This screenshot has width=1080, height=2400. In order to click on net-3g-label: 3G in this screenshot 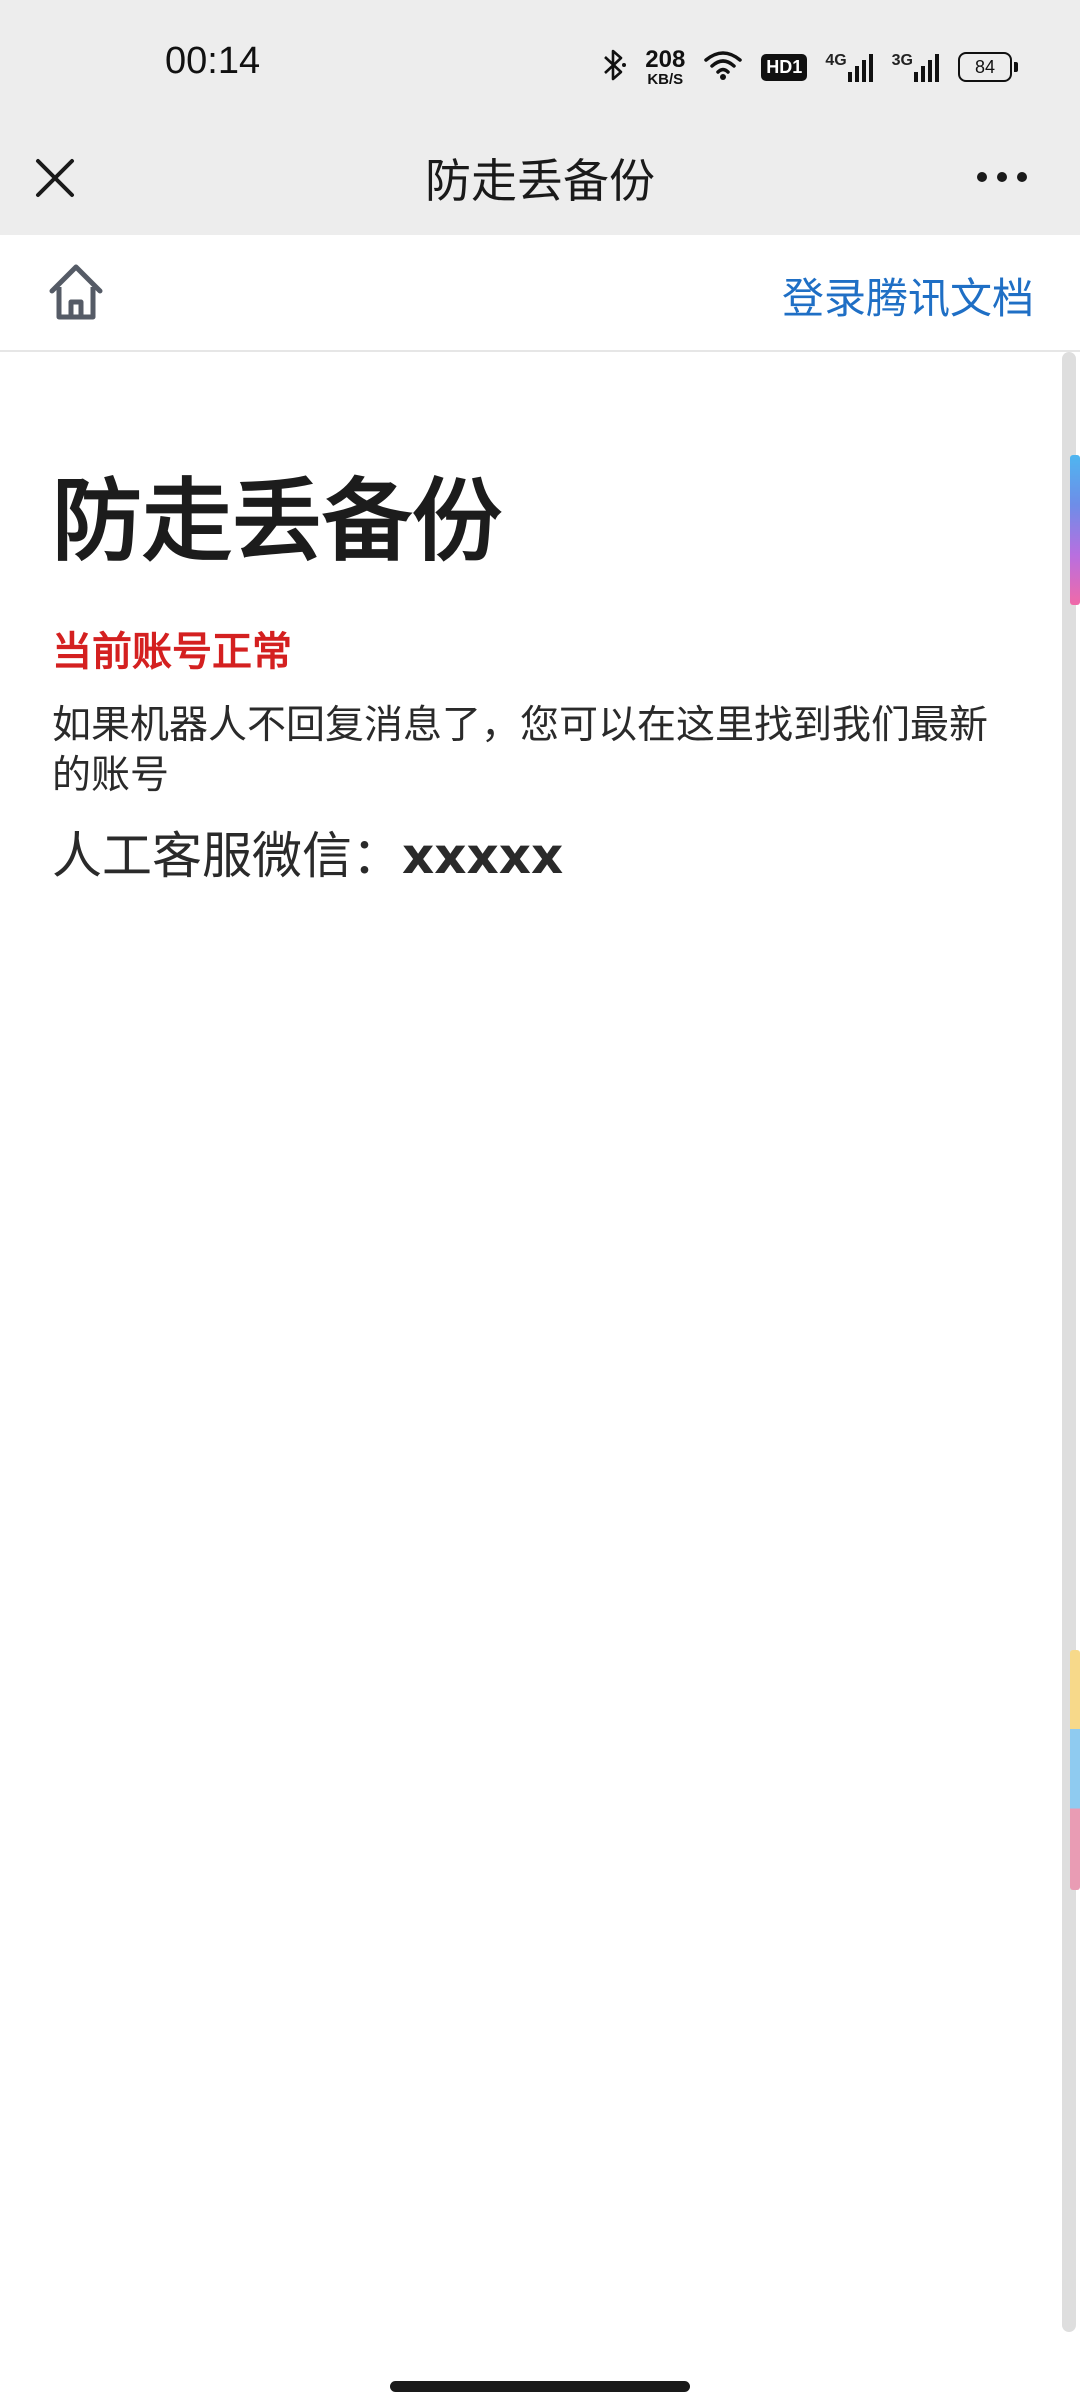, I will do `click(902, 60)`.